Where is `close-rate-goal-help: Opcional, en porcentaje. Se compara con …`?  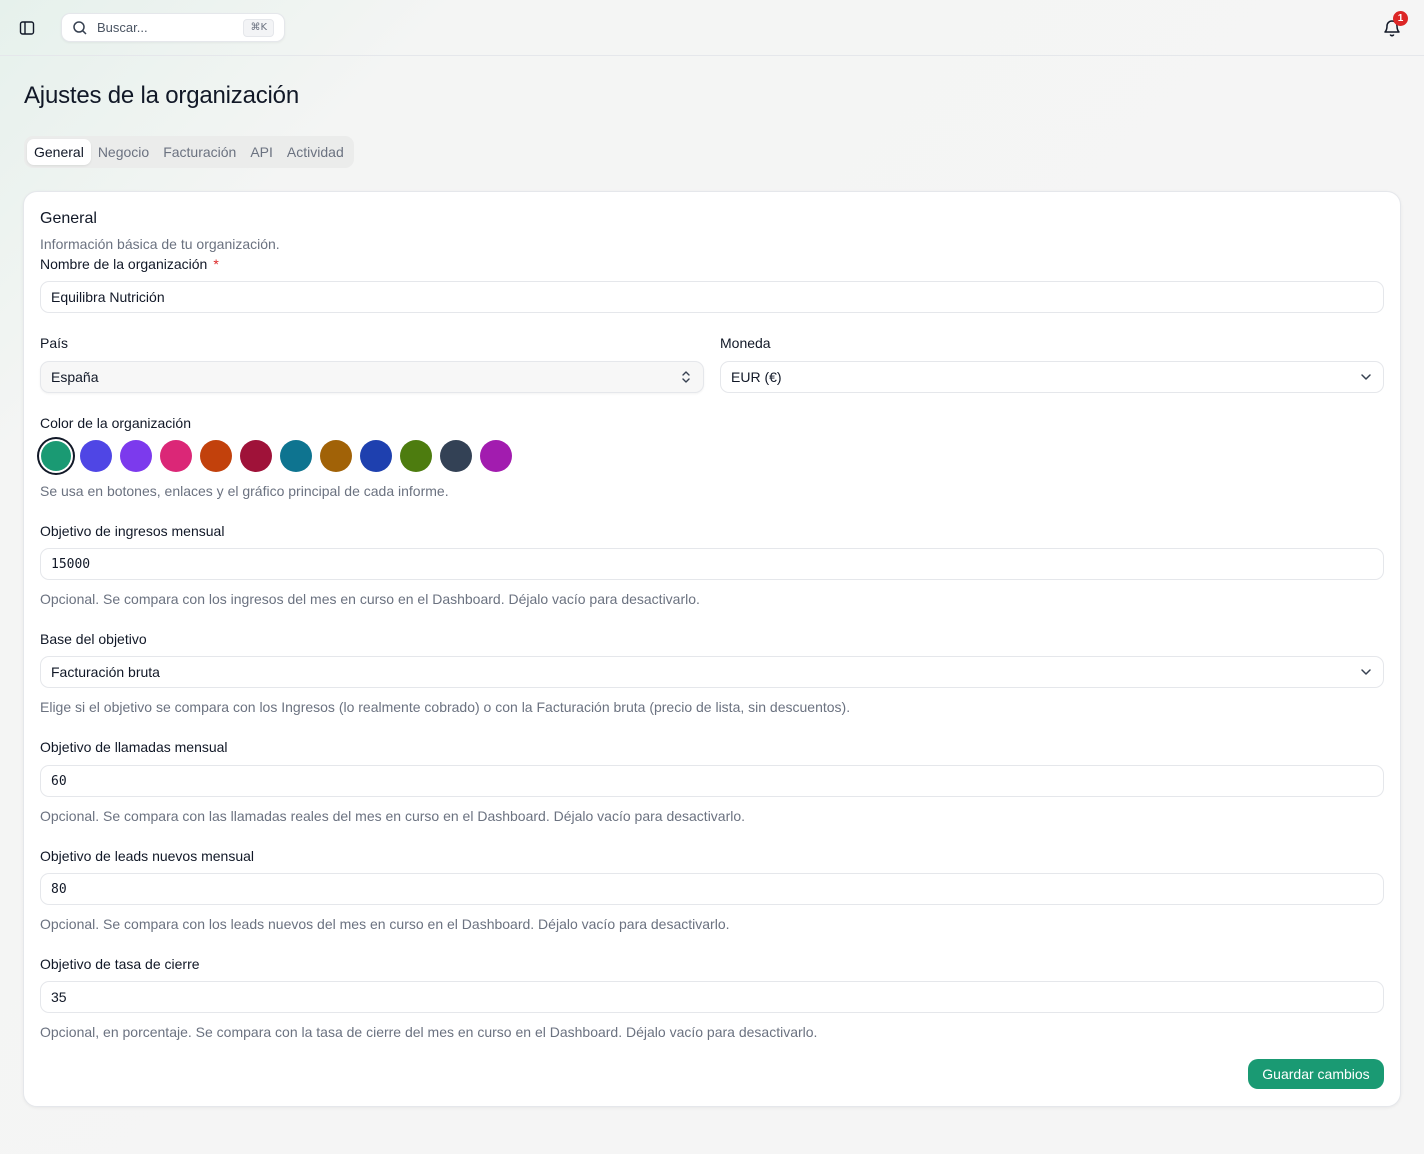 close-rate-goal-help: Opcional, en porcentaje. Se compara con … is located at coordinates (429, 1032).